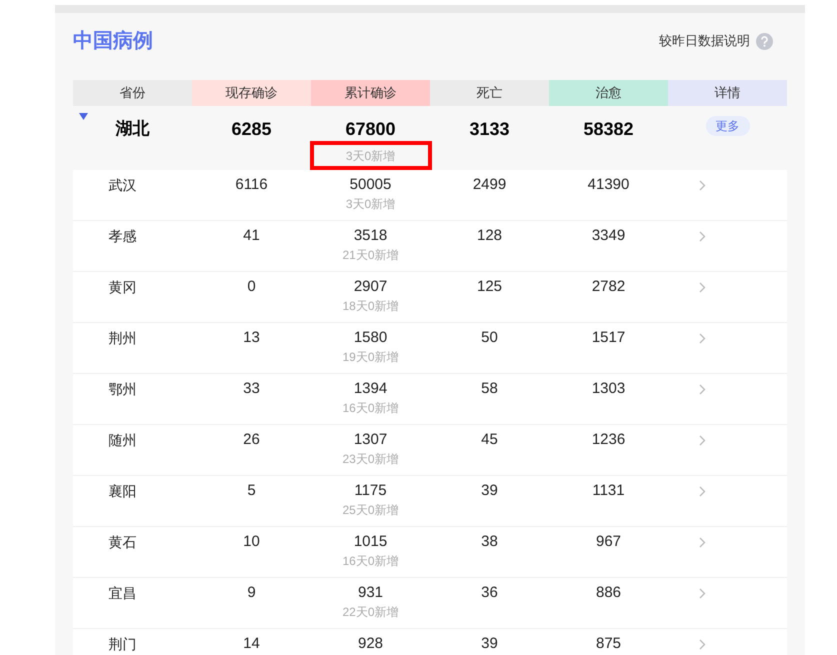 The width and height of the screenshot is (837, 655). I want to click on city-cured: 875, so click(609, 644).